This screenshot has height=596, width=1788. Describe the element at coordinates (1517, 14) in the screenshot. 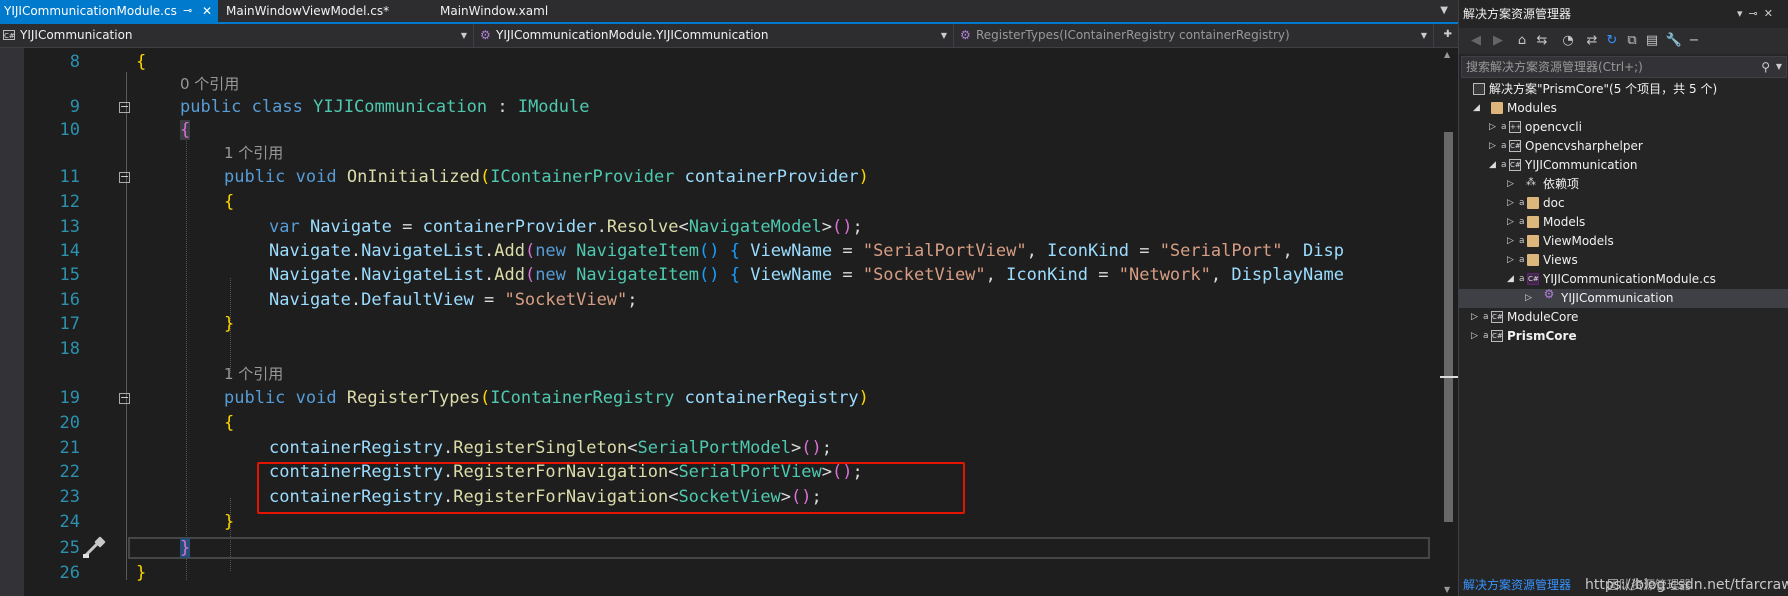

I see `panel-title: 解决方案资源管理器` at that location.